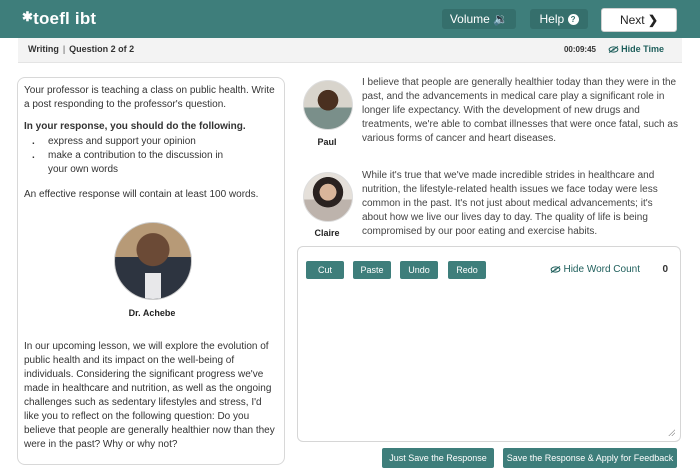 Image resolution: width=700 pixels, height=474 pixels. What do you see at coordinates (438, 458) in the screenshot?
I see `save-response-button: Just Save the Response` at bounding box center [438, 458].